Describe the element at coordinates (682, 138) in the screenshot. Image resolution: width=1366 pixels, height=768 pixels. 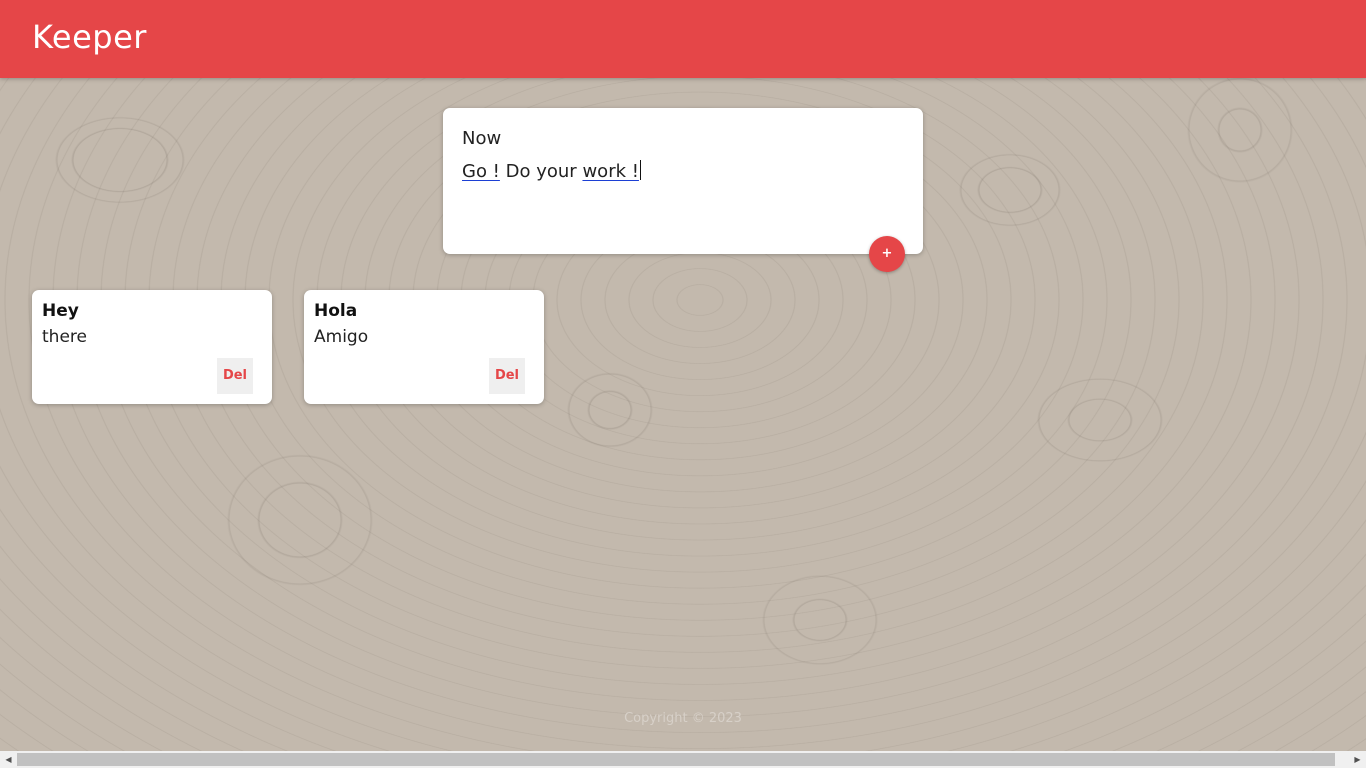
I see `note-title-input` at that location.